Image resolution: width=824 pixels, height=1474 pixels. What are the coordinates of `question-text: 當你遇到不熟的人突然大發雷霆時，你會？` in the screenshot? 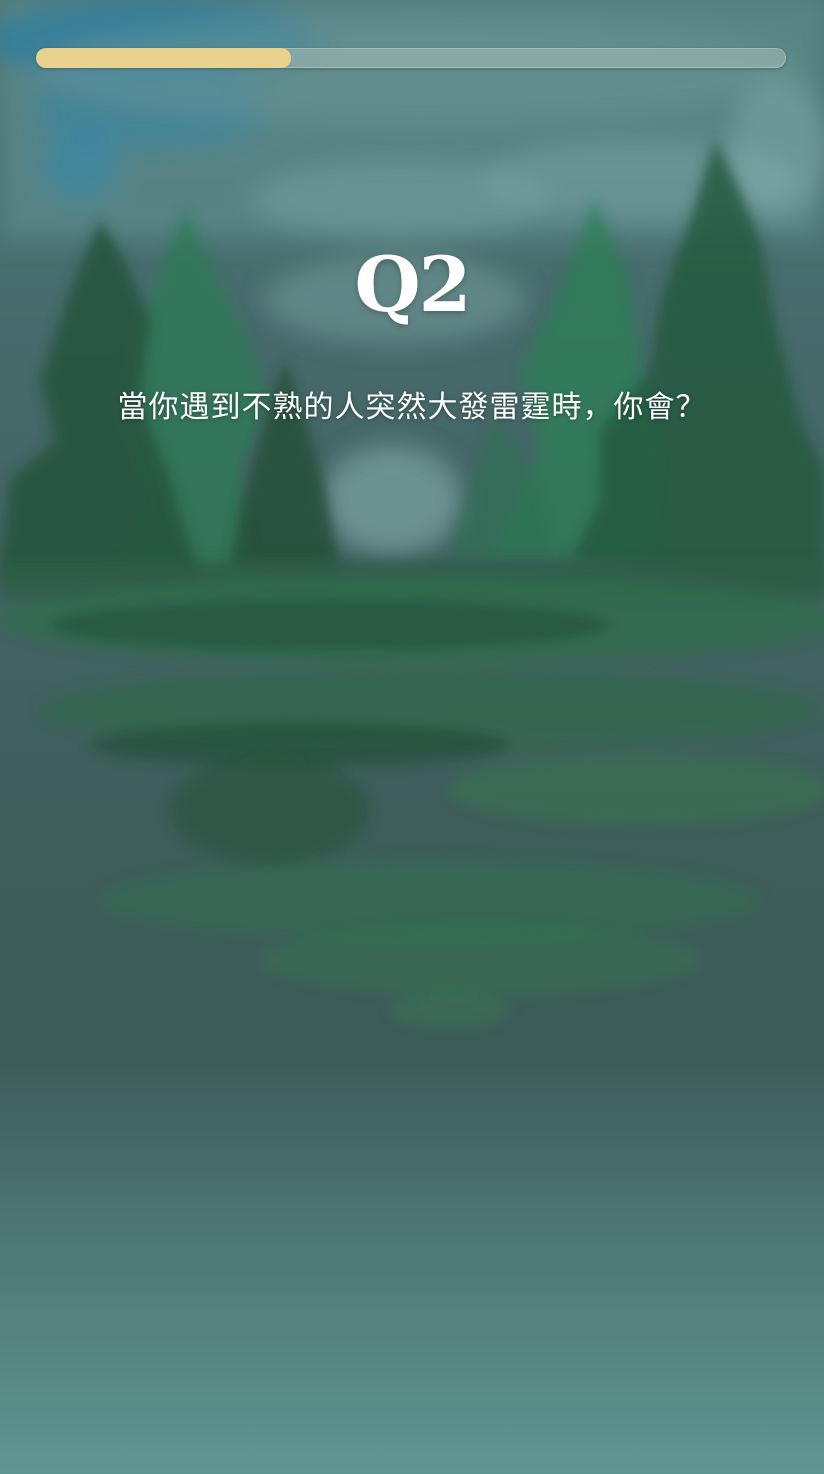 It's located at (412, 407).